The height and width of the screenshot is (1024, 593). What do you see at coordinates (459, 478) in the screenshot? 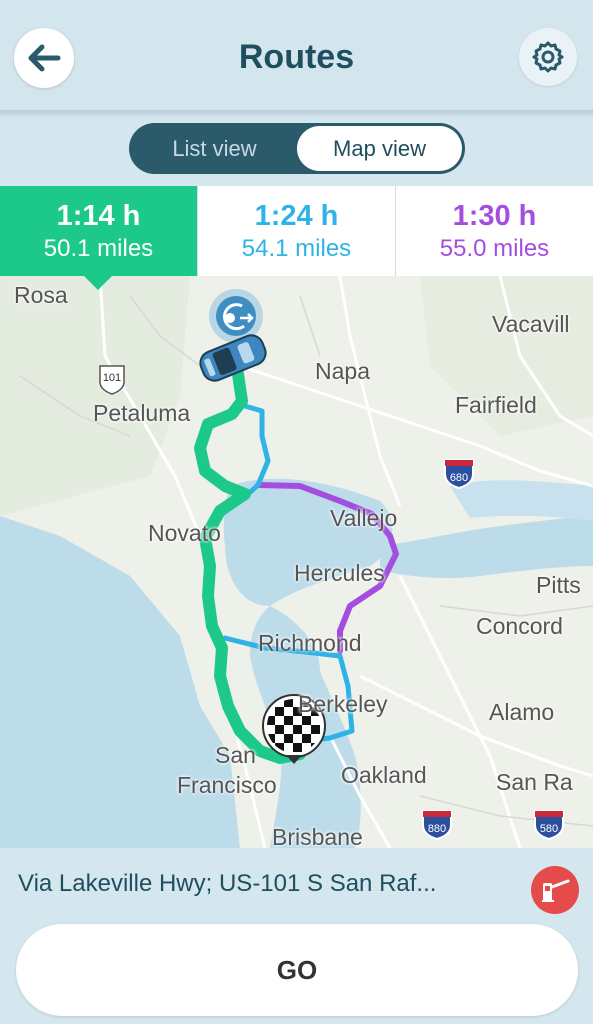
I see `shield-680-label: 680` at bounding box center [459, 478].